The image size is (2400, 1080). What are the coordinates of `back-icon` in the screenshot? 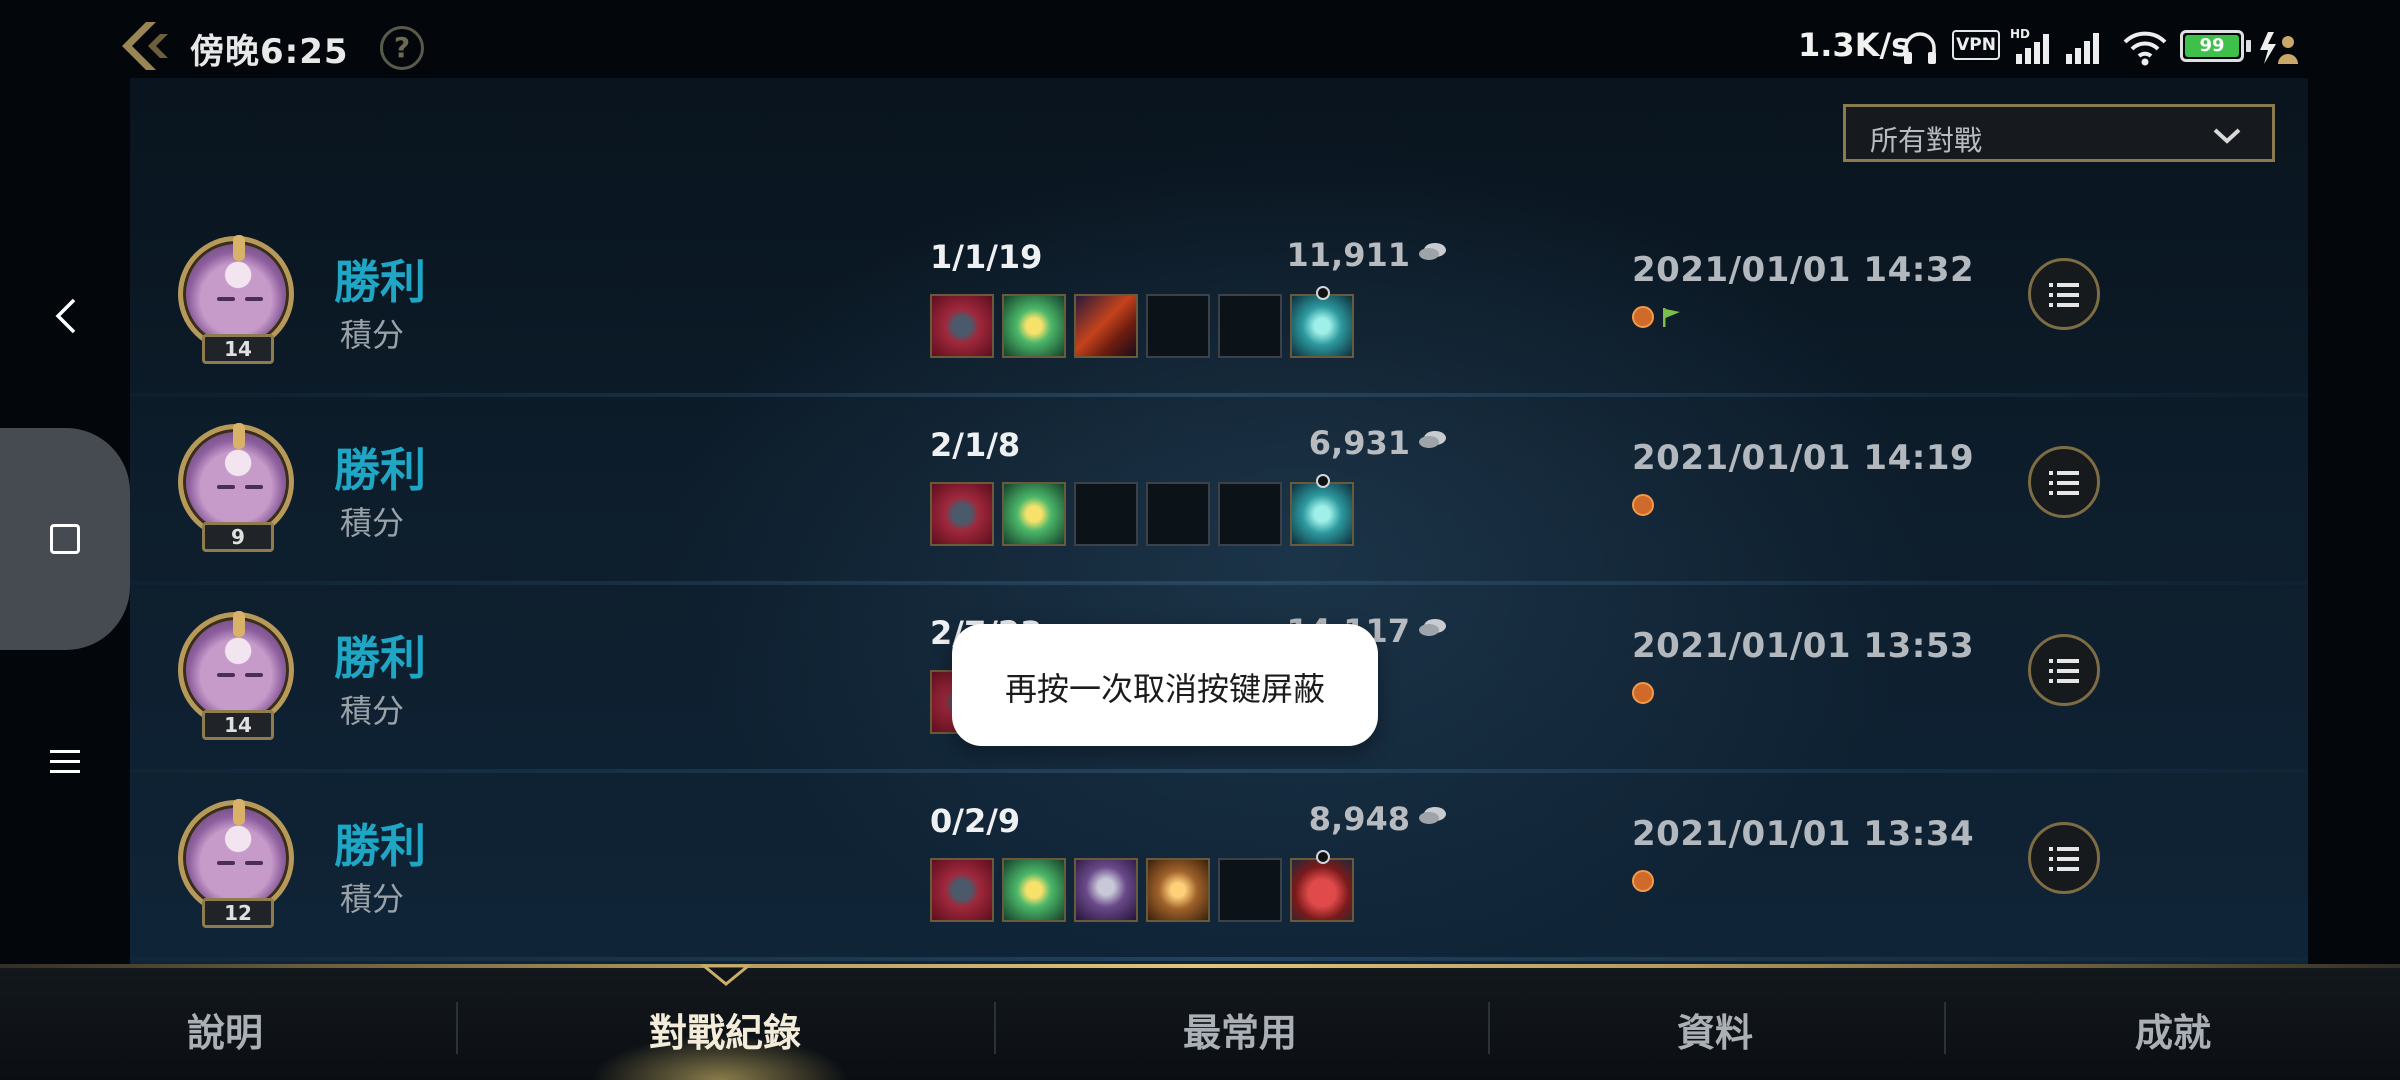 It's located at (144, 46).